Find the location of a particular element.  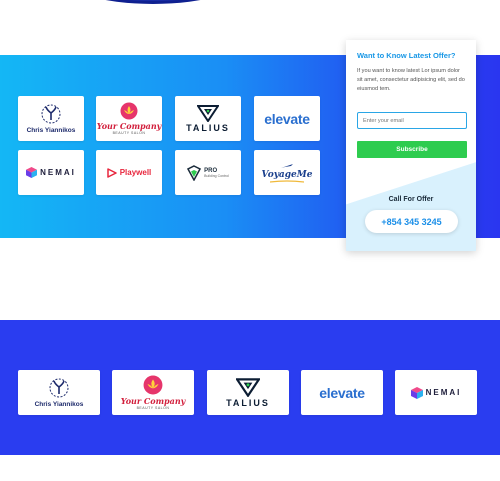

logo-card-pro: PRO Building Control is located at coordinates (208, 172).